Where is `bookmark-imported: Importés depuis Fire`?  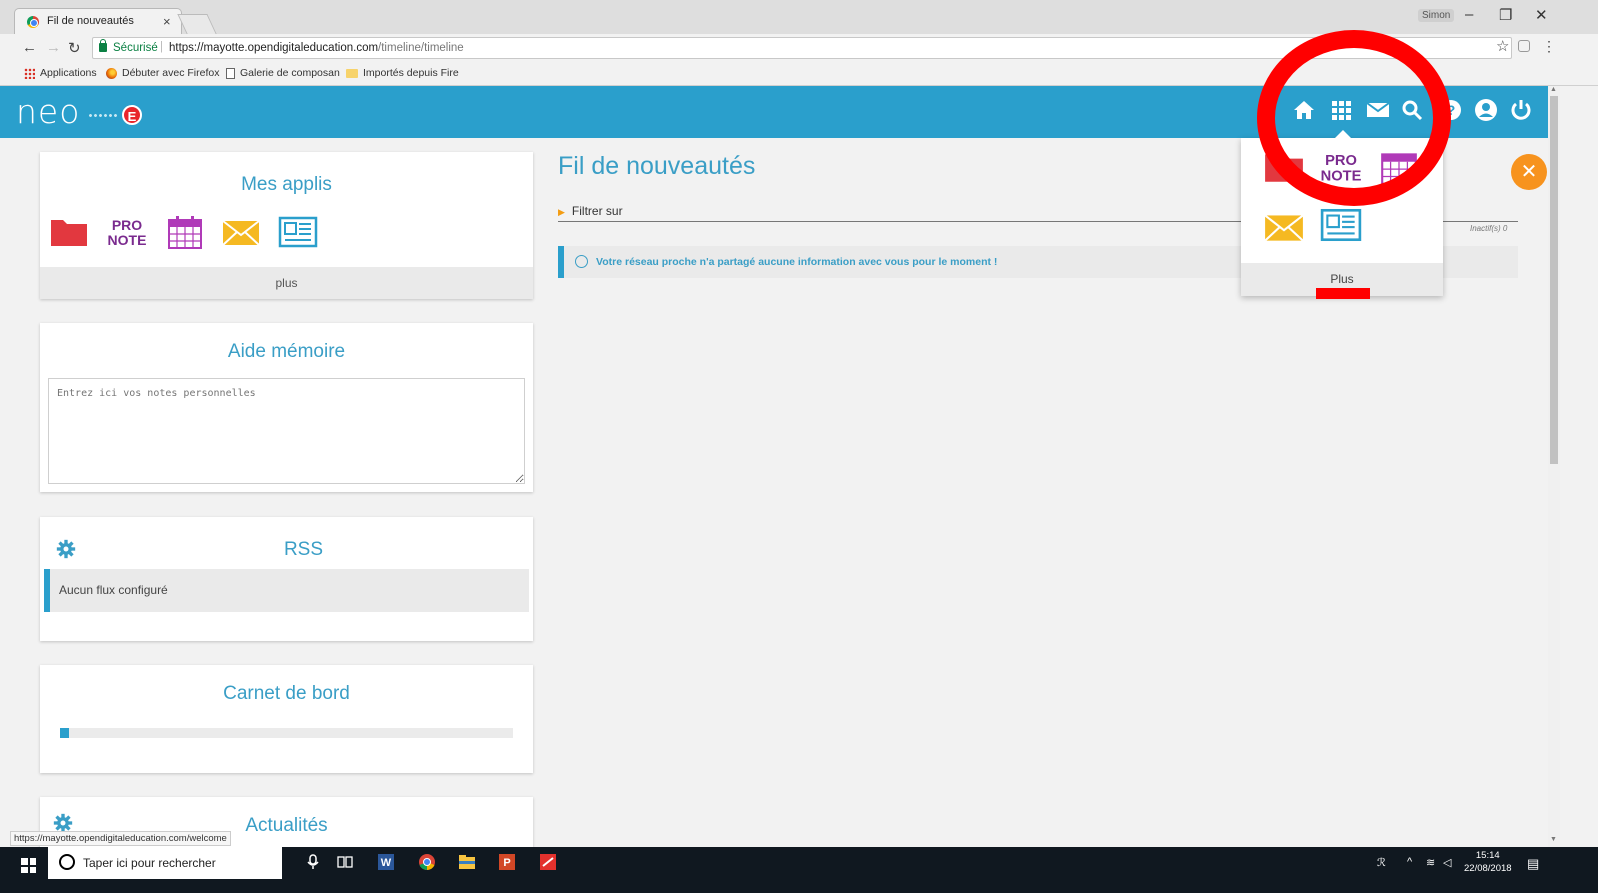
bookmark-imported: Importés depuis Fire is located at coordinates (402, 73).